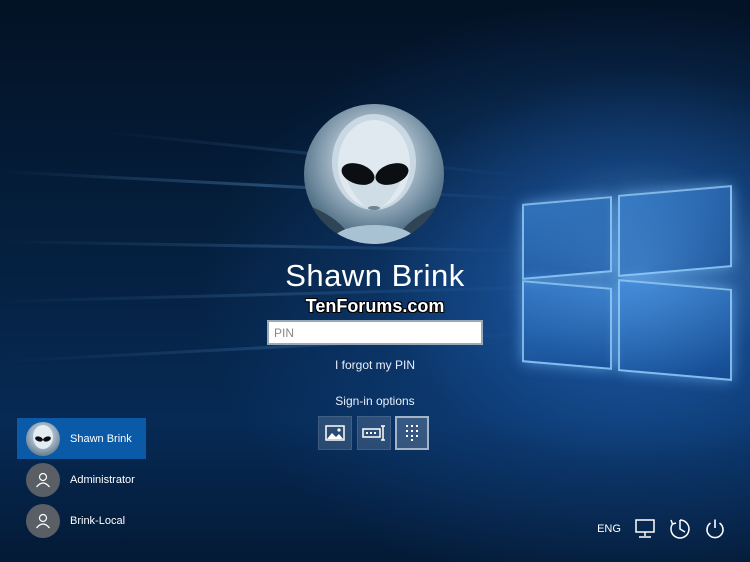 This screenshot has width=750, height=562. Describe the element at coordinates (375, 275) in the screenshot. I see `user-display-name: Shawn Brink` at that location.